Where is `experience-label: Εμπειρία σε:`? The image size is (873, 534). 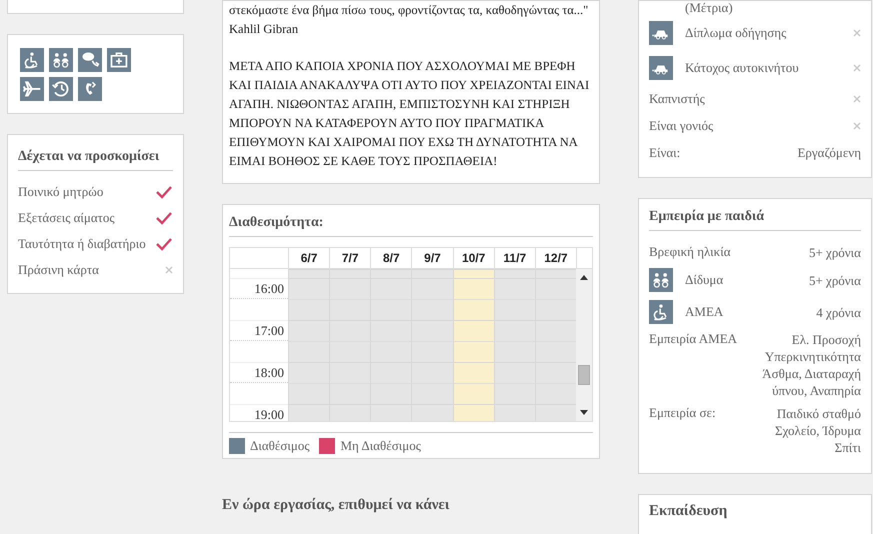
experience-label: Εμπειρία σε: is located at coordinates (682, 413).